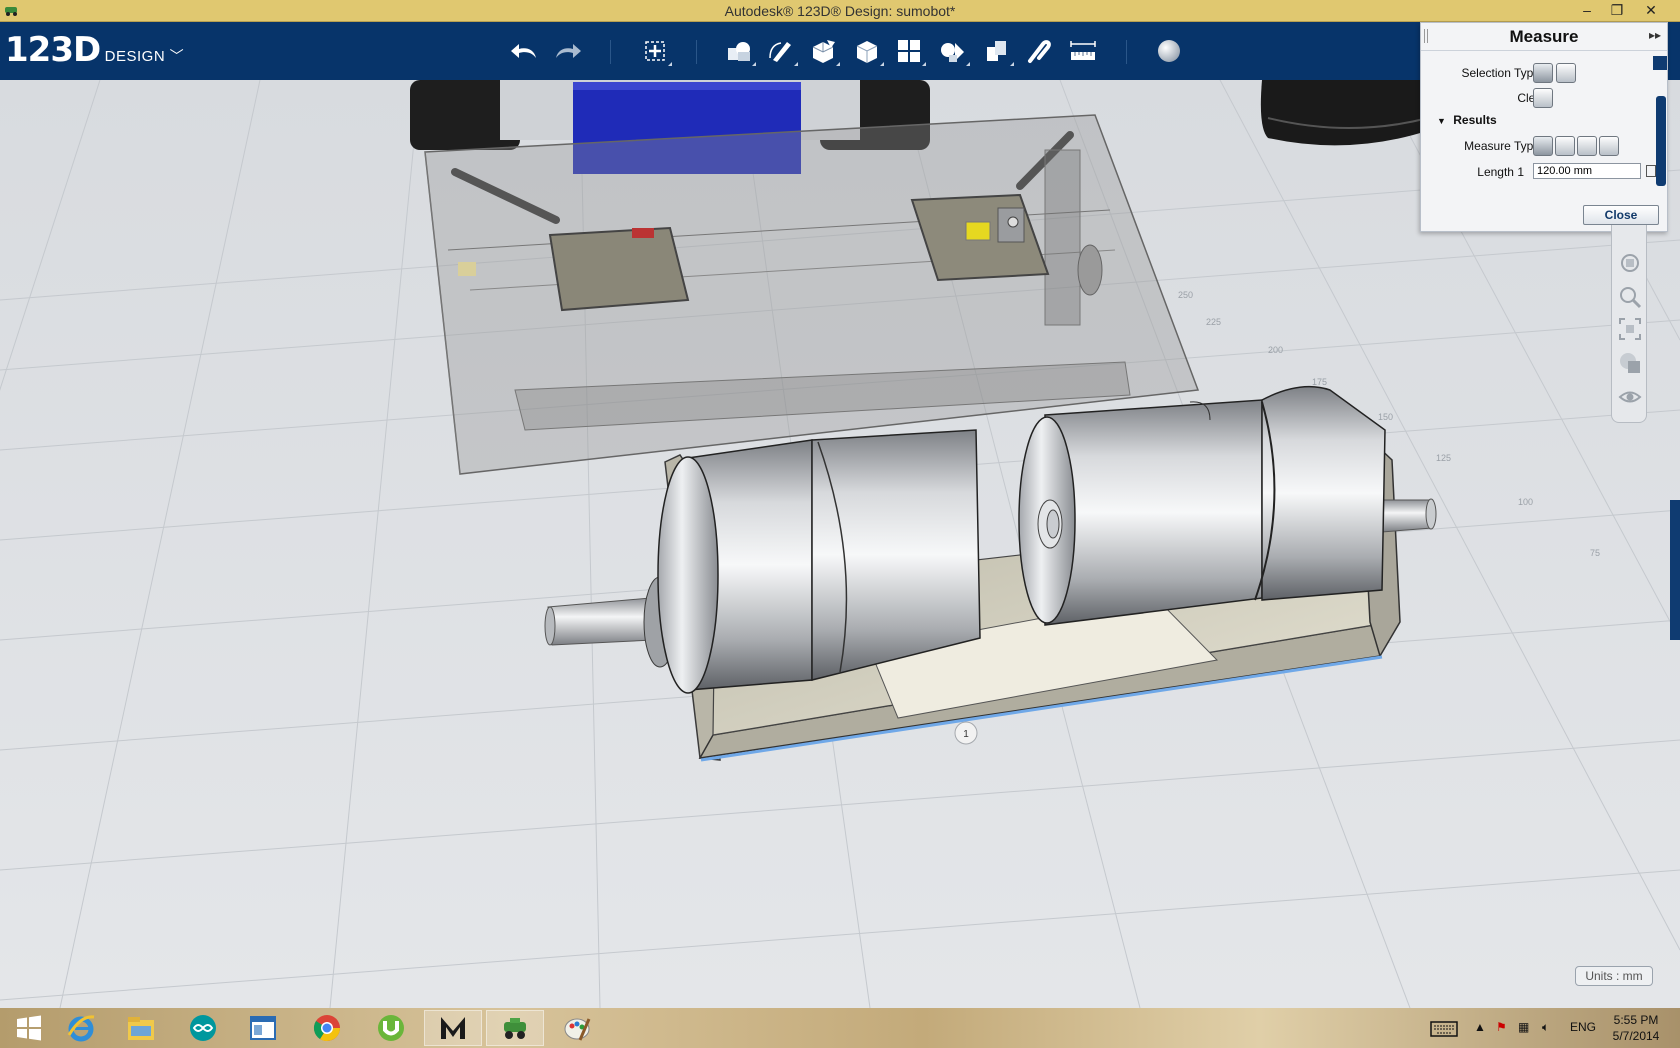 This screenshot has width=1680, height=1048. What do you see at coordinates (1525, 502) in the screenshot?
I see `svg-text: 100` at bounding box center [1525, 502].